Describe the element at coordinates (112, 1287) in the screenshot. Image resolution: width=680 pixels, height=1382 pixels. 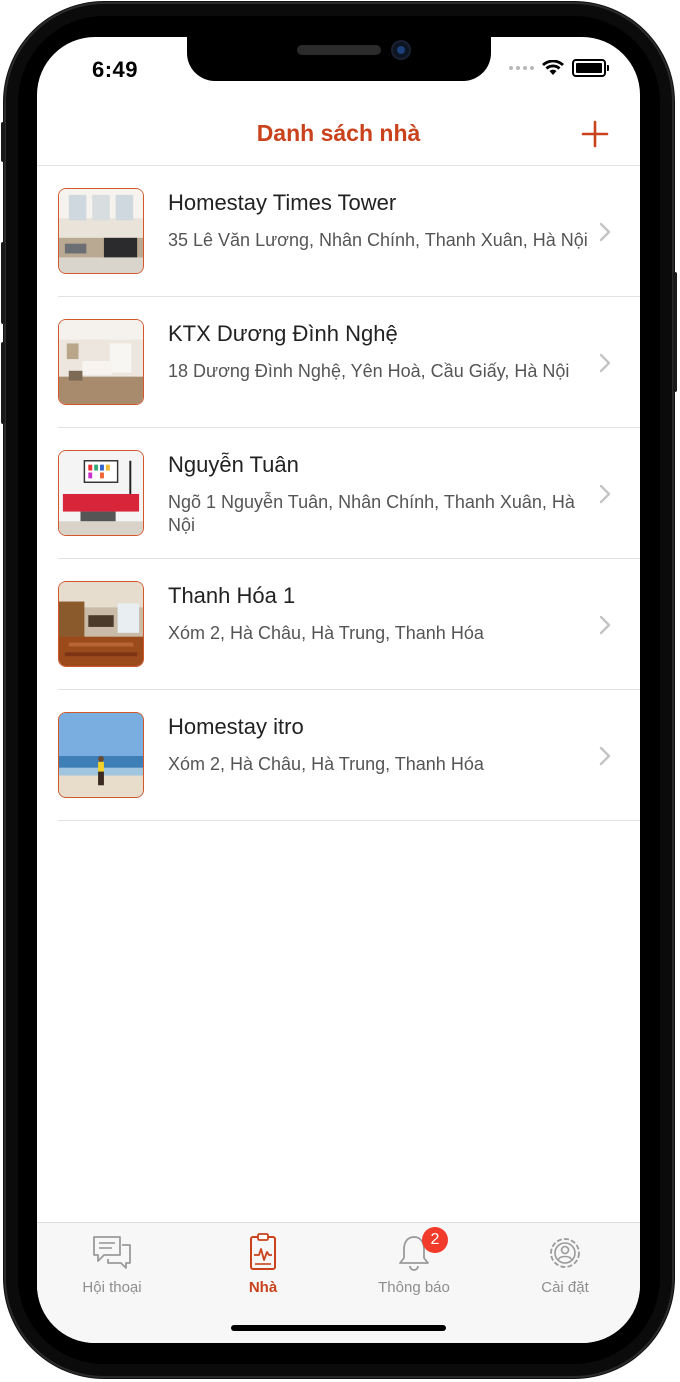
I see `tab-label: Hội thoại` at that location.